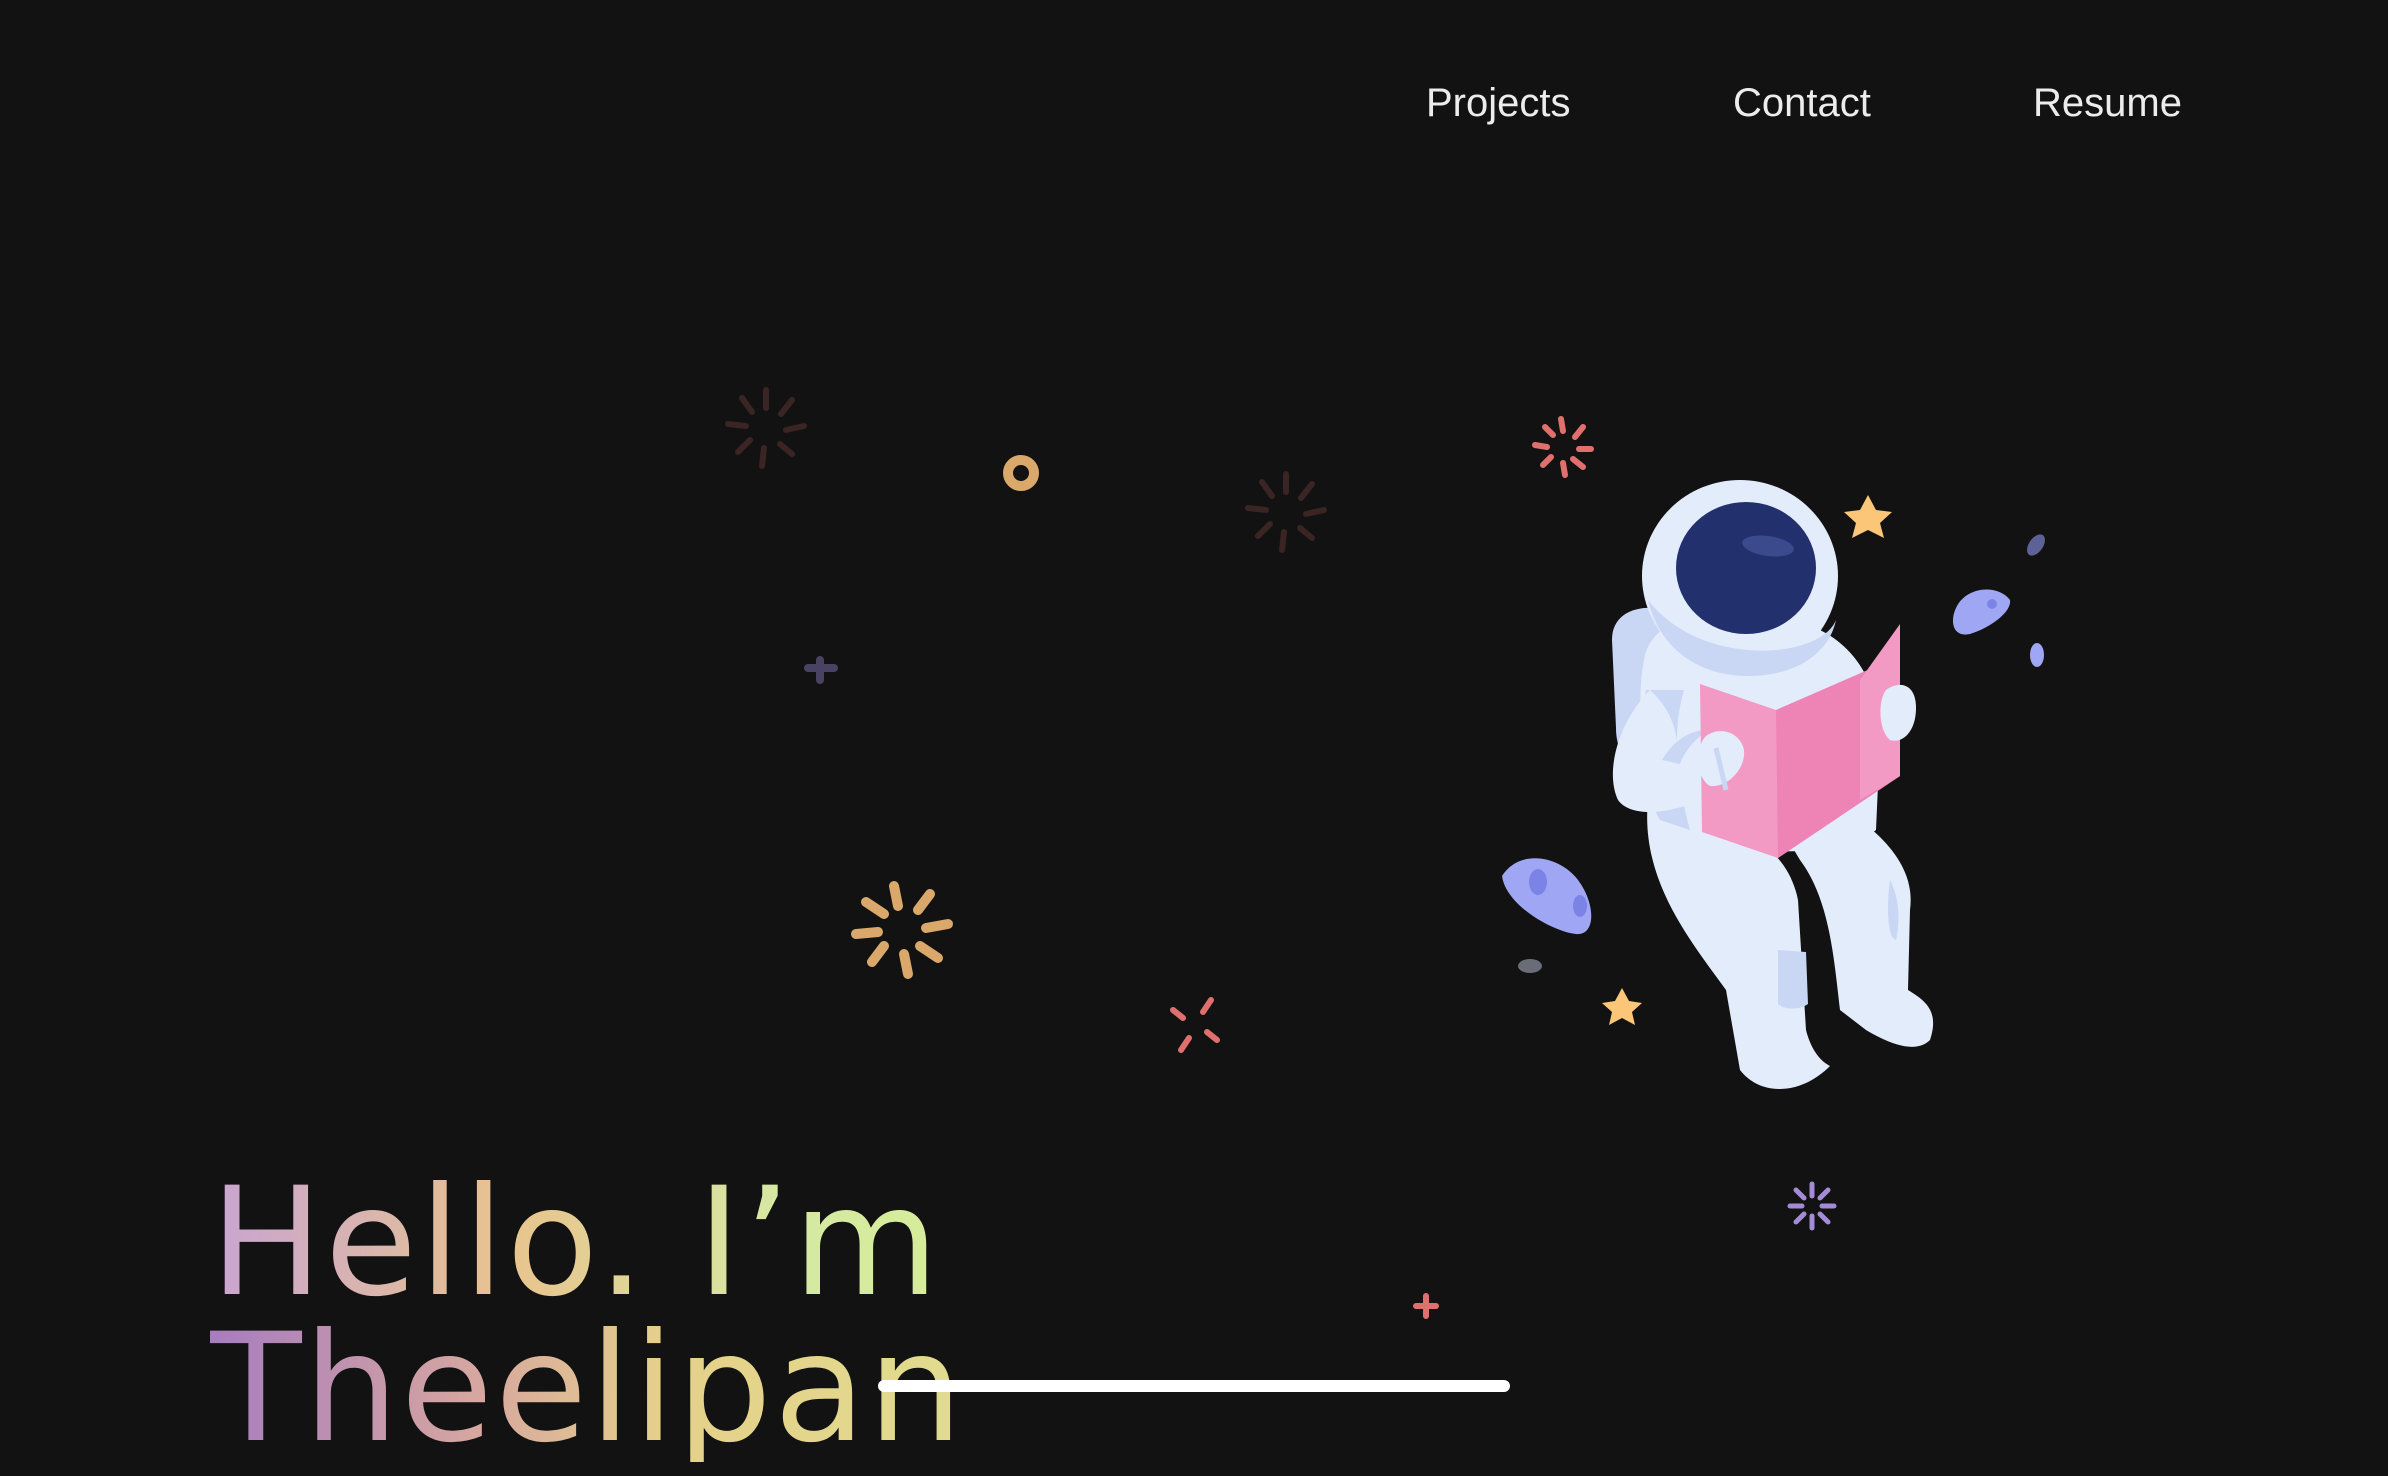 The image size is (2388, 1476). Describe the element at coordinates (902, 930) in the screenshot. I see `spark-gold-icon` at that location.